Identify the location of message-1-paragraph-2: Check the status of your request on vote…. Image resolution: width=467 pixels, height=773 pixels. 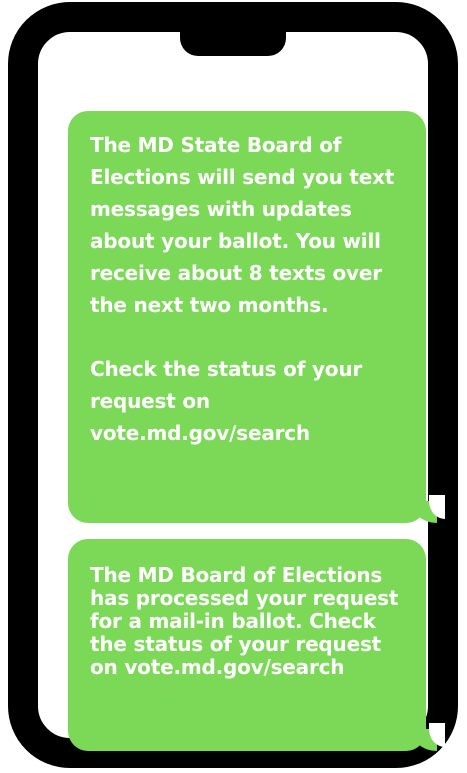
(226, 401).